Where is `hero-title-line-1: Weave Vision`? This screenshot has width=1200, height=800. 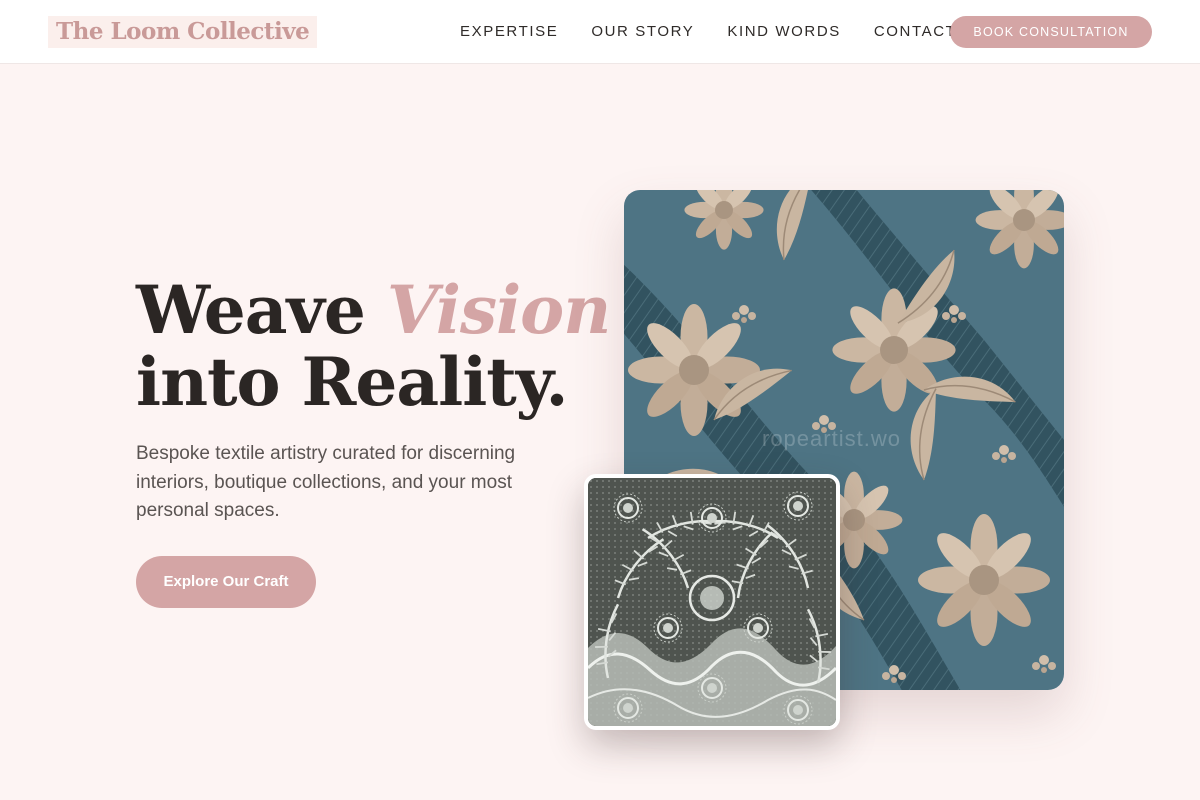 hero-title-line-1: Weave Vision is located at coordinates (373, 310).